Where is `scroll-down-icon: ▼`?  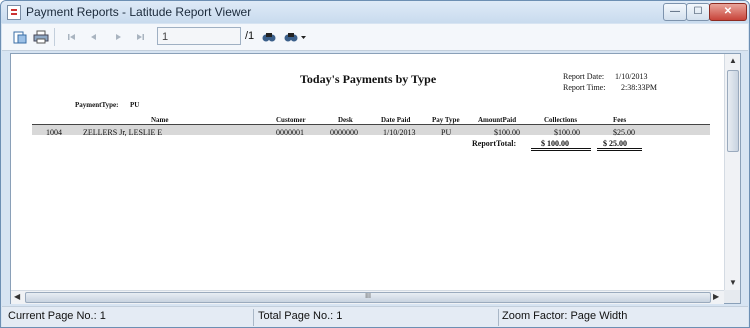
scroll-down-icon: ▼ is located at coordinates (733, 282).